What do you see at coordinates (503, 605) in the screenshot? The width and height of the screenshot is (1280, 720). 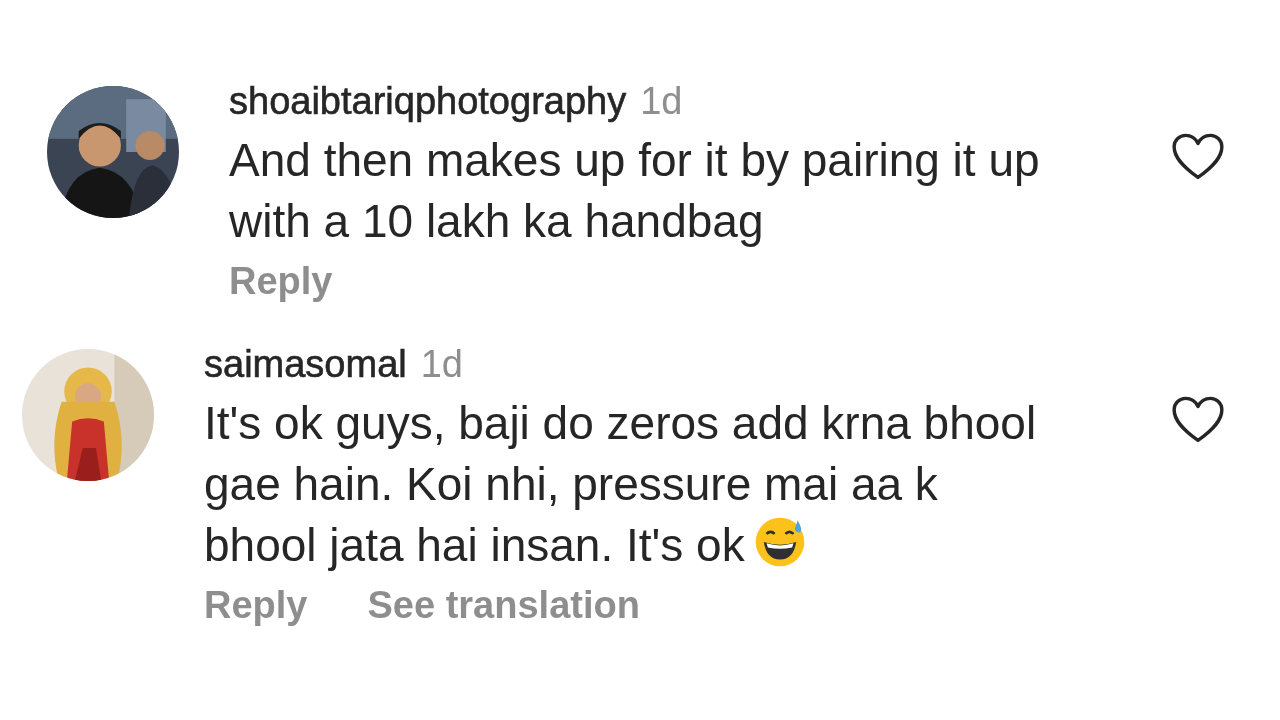 I see `comment-action-link: See translation` at bounding box center [503, 605].